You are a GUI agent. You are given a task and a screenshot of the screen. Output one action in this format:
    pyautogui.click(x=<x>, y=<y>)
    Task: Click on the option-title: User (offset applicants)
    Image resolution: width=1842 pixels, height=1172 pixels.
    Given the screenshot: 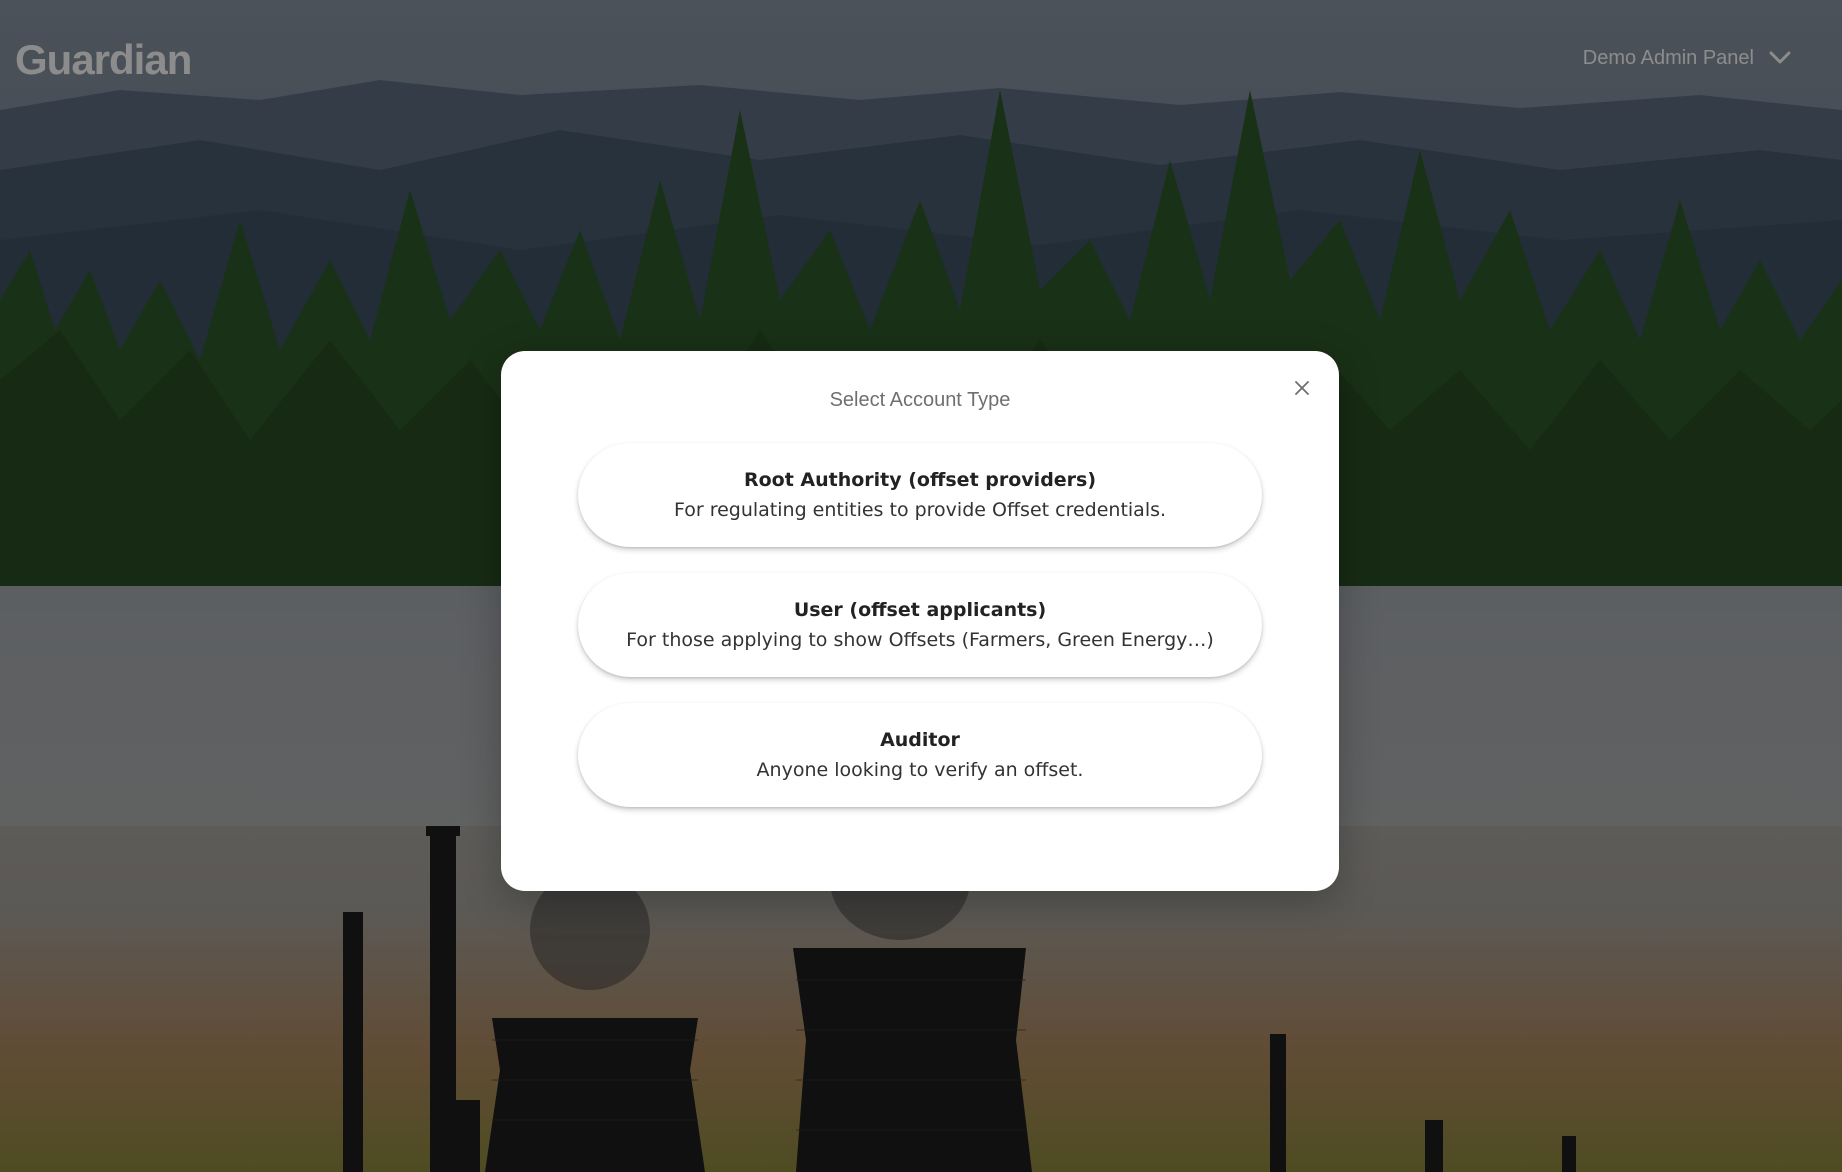 What is the action you would take?
    pyautogui.click(x=920, y=610)
    